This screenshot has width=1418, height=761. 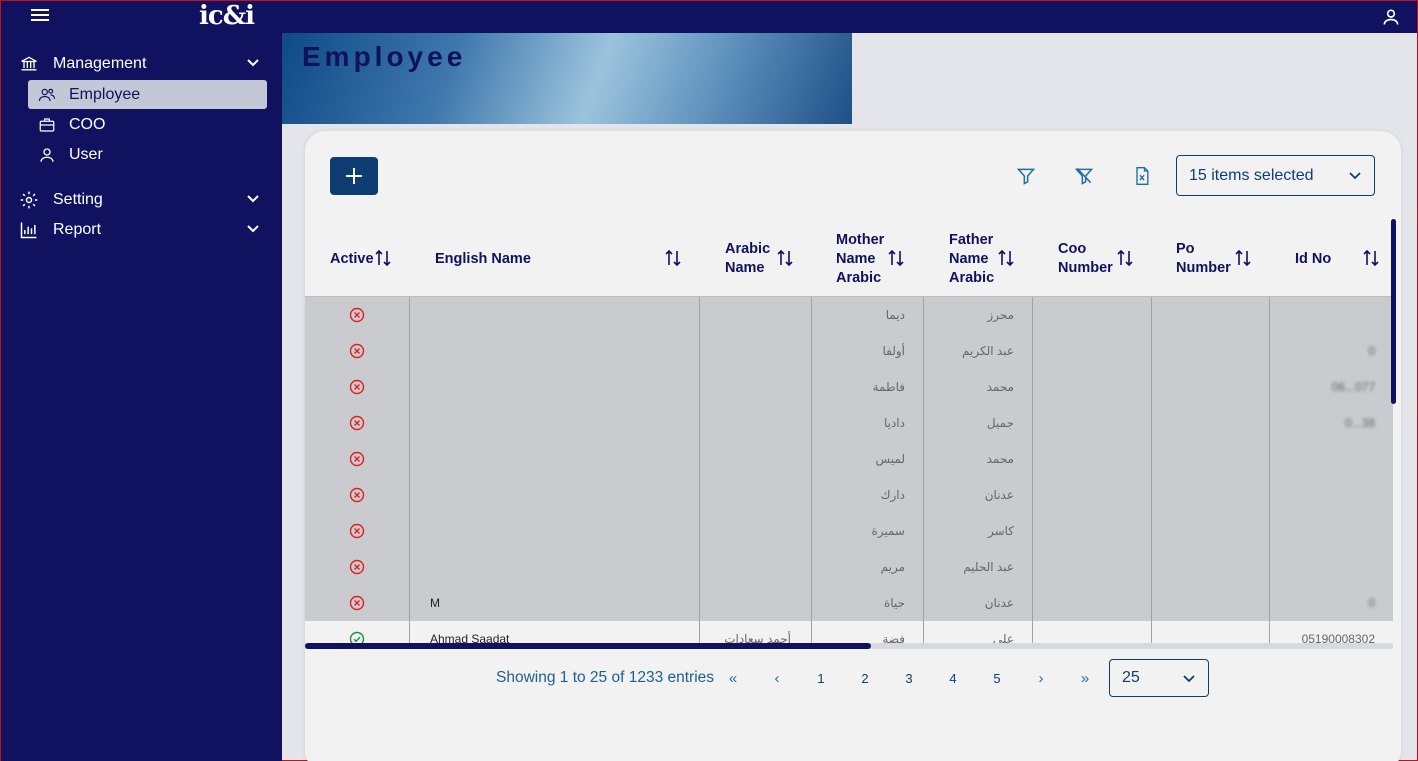 I want to click on page-1-button: 1, so click(x=821, y=678).